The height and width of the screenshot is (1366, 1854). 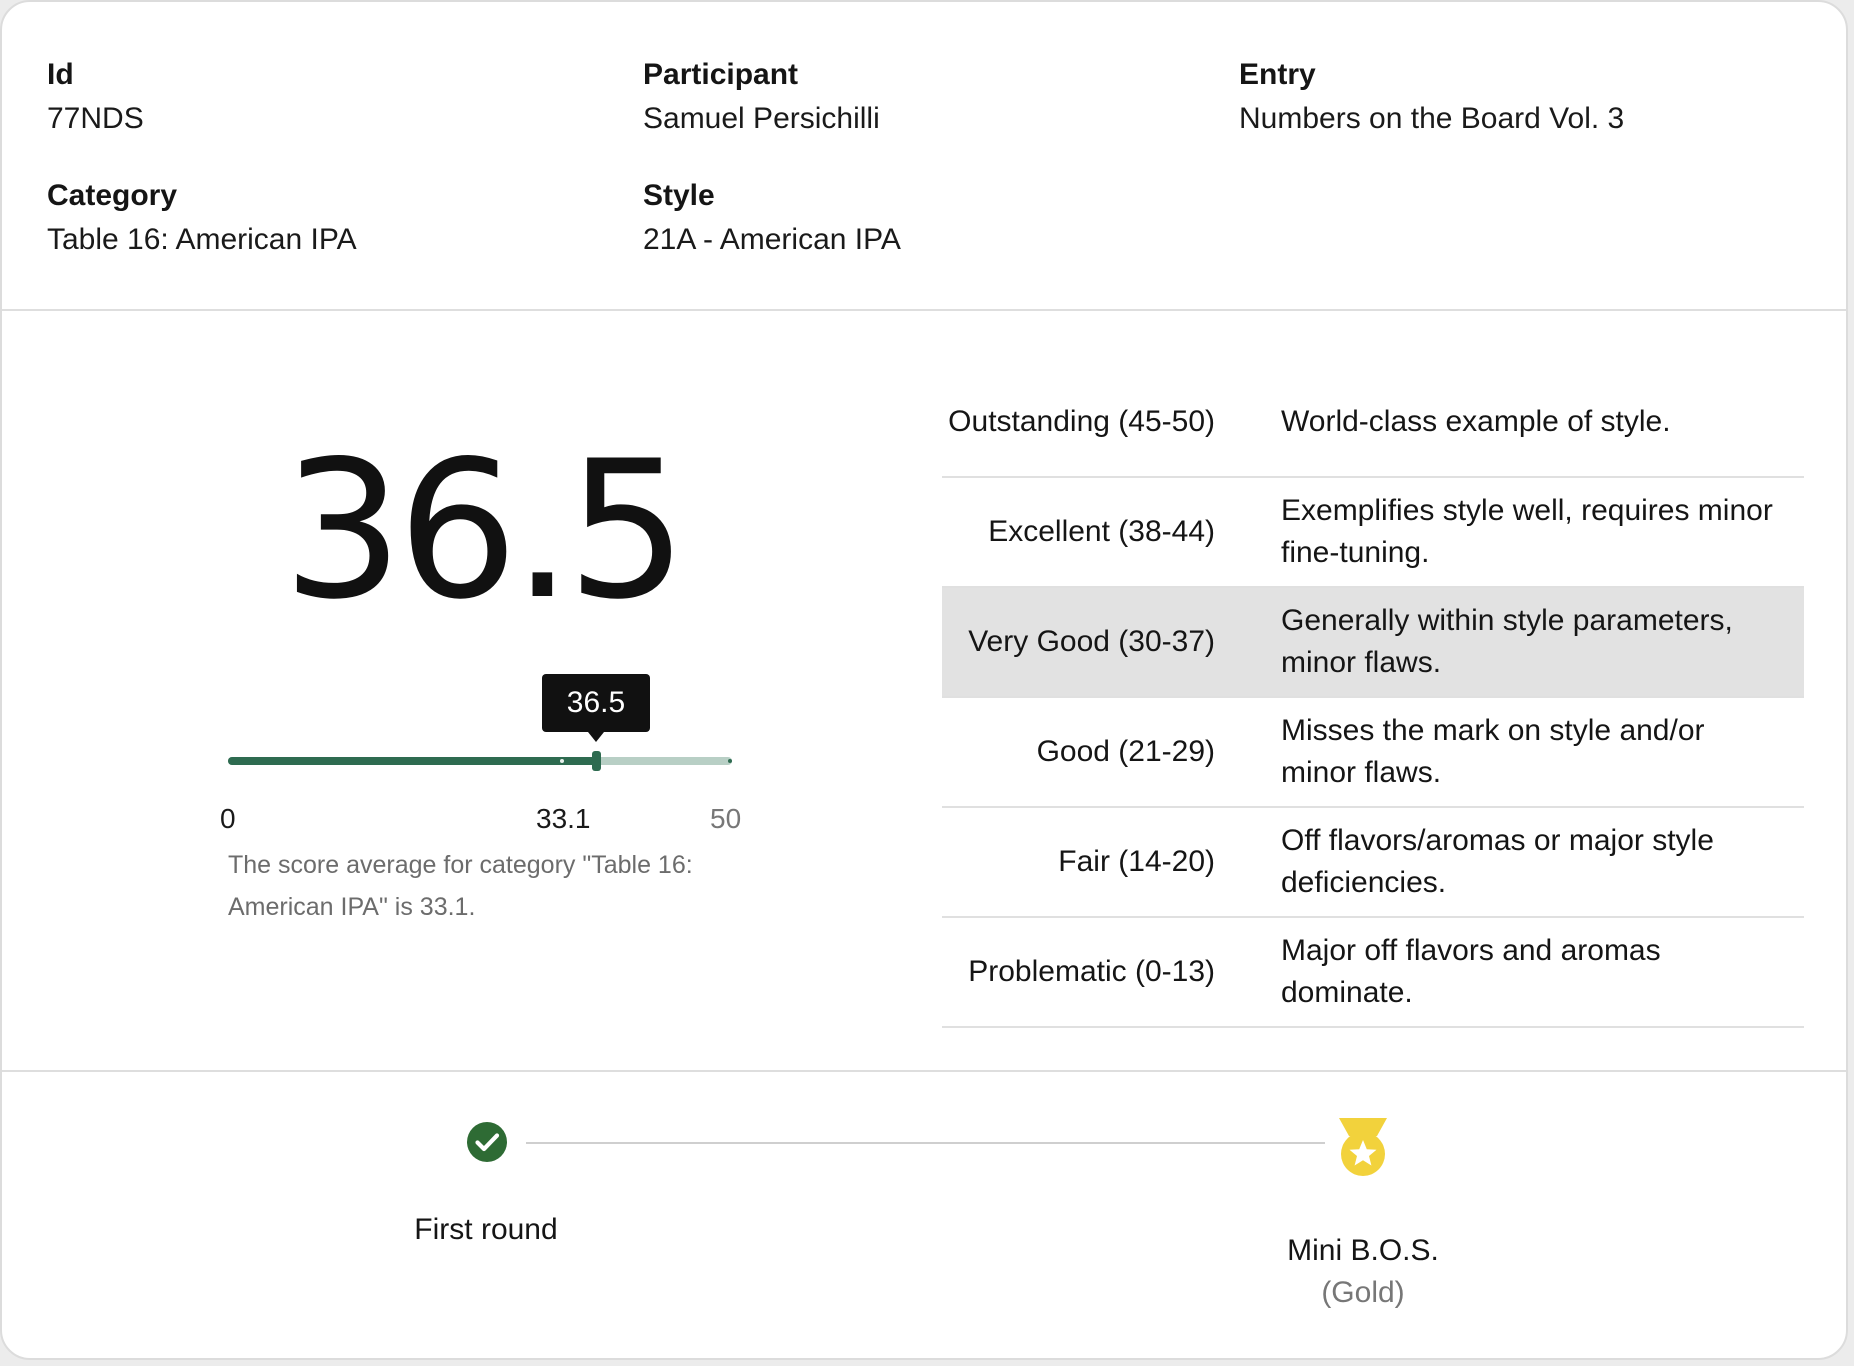 I want to click on slider-thumb, so click(x=596, y=761).